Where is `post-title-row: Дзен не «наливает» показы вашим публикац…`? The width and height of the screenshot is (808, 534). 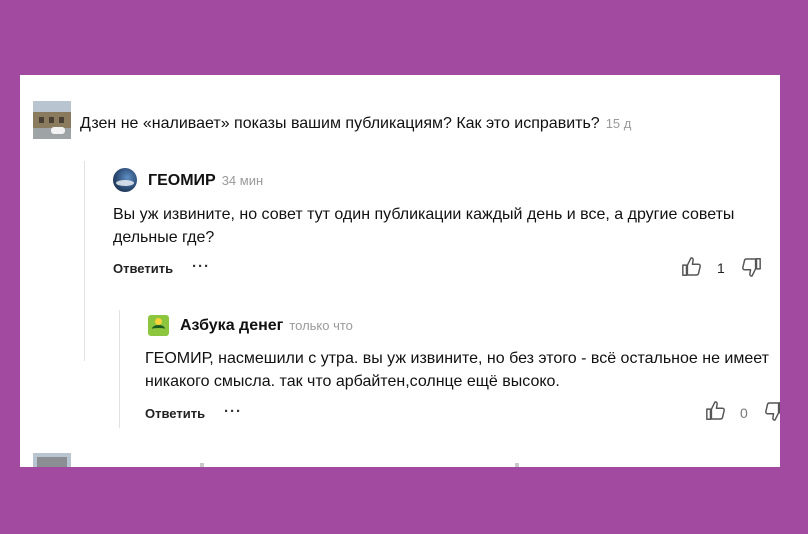 post-title-row: Дзен не «наливает» показы вашим публикац… is located at coordinates (355, 124).